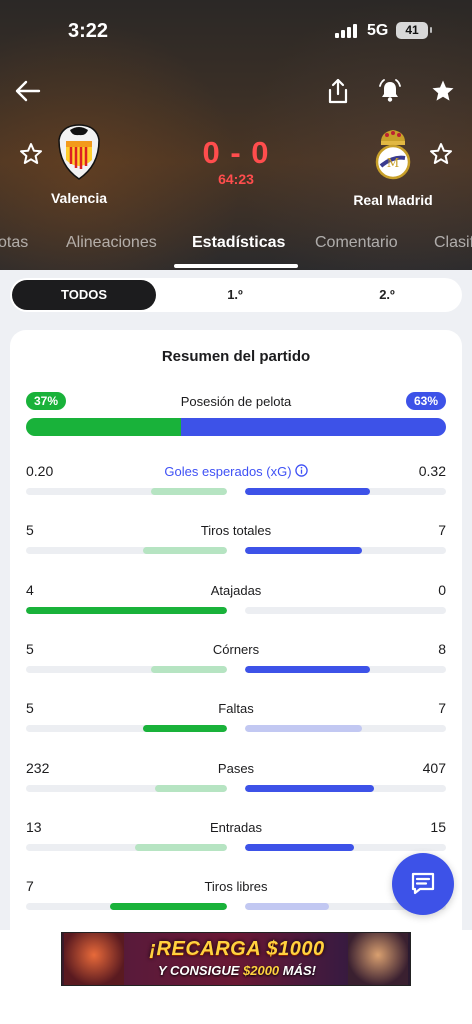  Describe the element at coordinates (356, 243) in the screenshot. I see `tab-comentario: Comentario` at that location.